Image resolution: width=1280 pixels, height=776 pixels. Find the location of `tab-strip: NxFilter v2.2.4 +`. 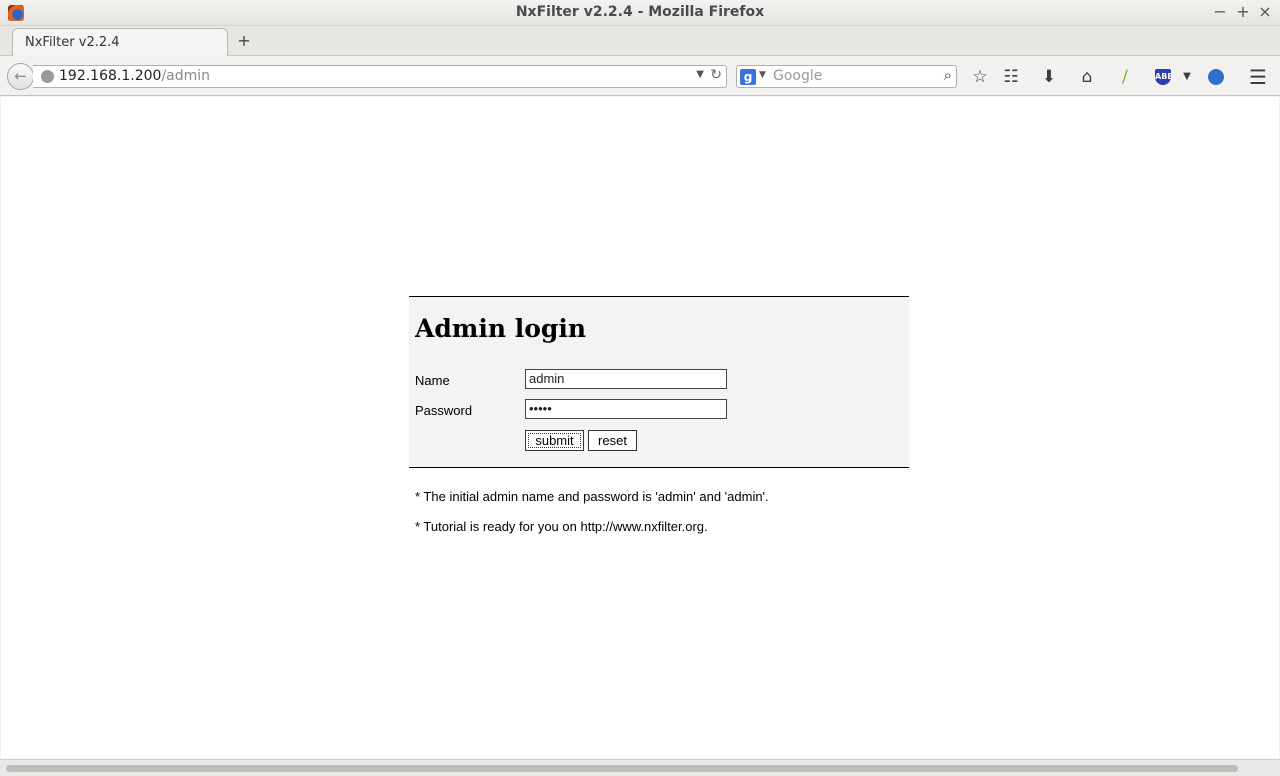

tab-strip: NxFilter v2.2.4 + is located at coordinates (640, 41).